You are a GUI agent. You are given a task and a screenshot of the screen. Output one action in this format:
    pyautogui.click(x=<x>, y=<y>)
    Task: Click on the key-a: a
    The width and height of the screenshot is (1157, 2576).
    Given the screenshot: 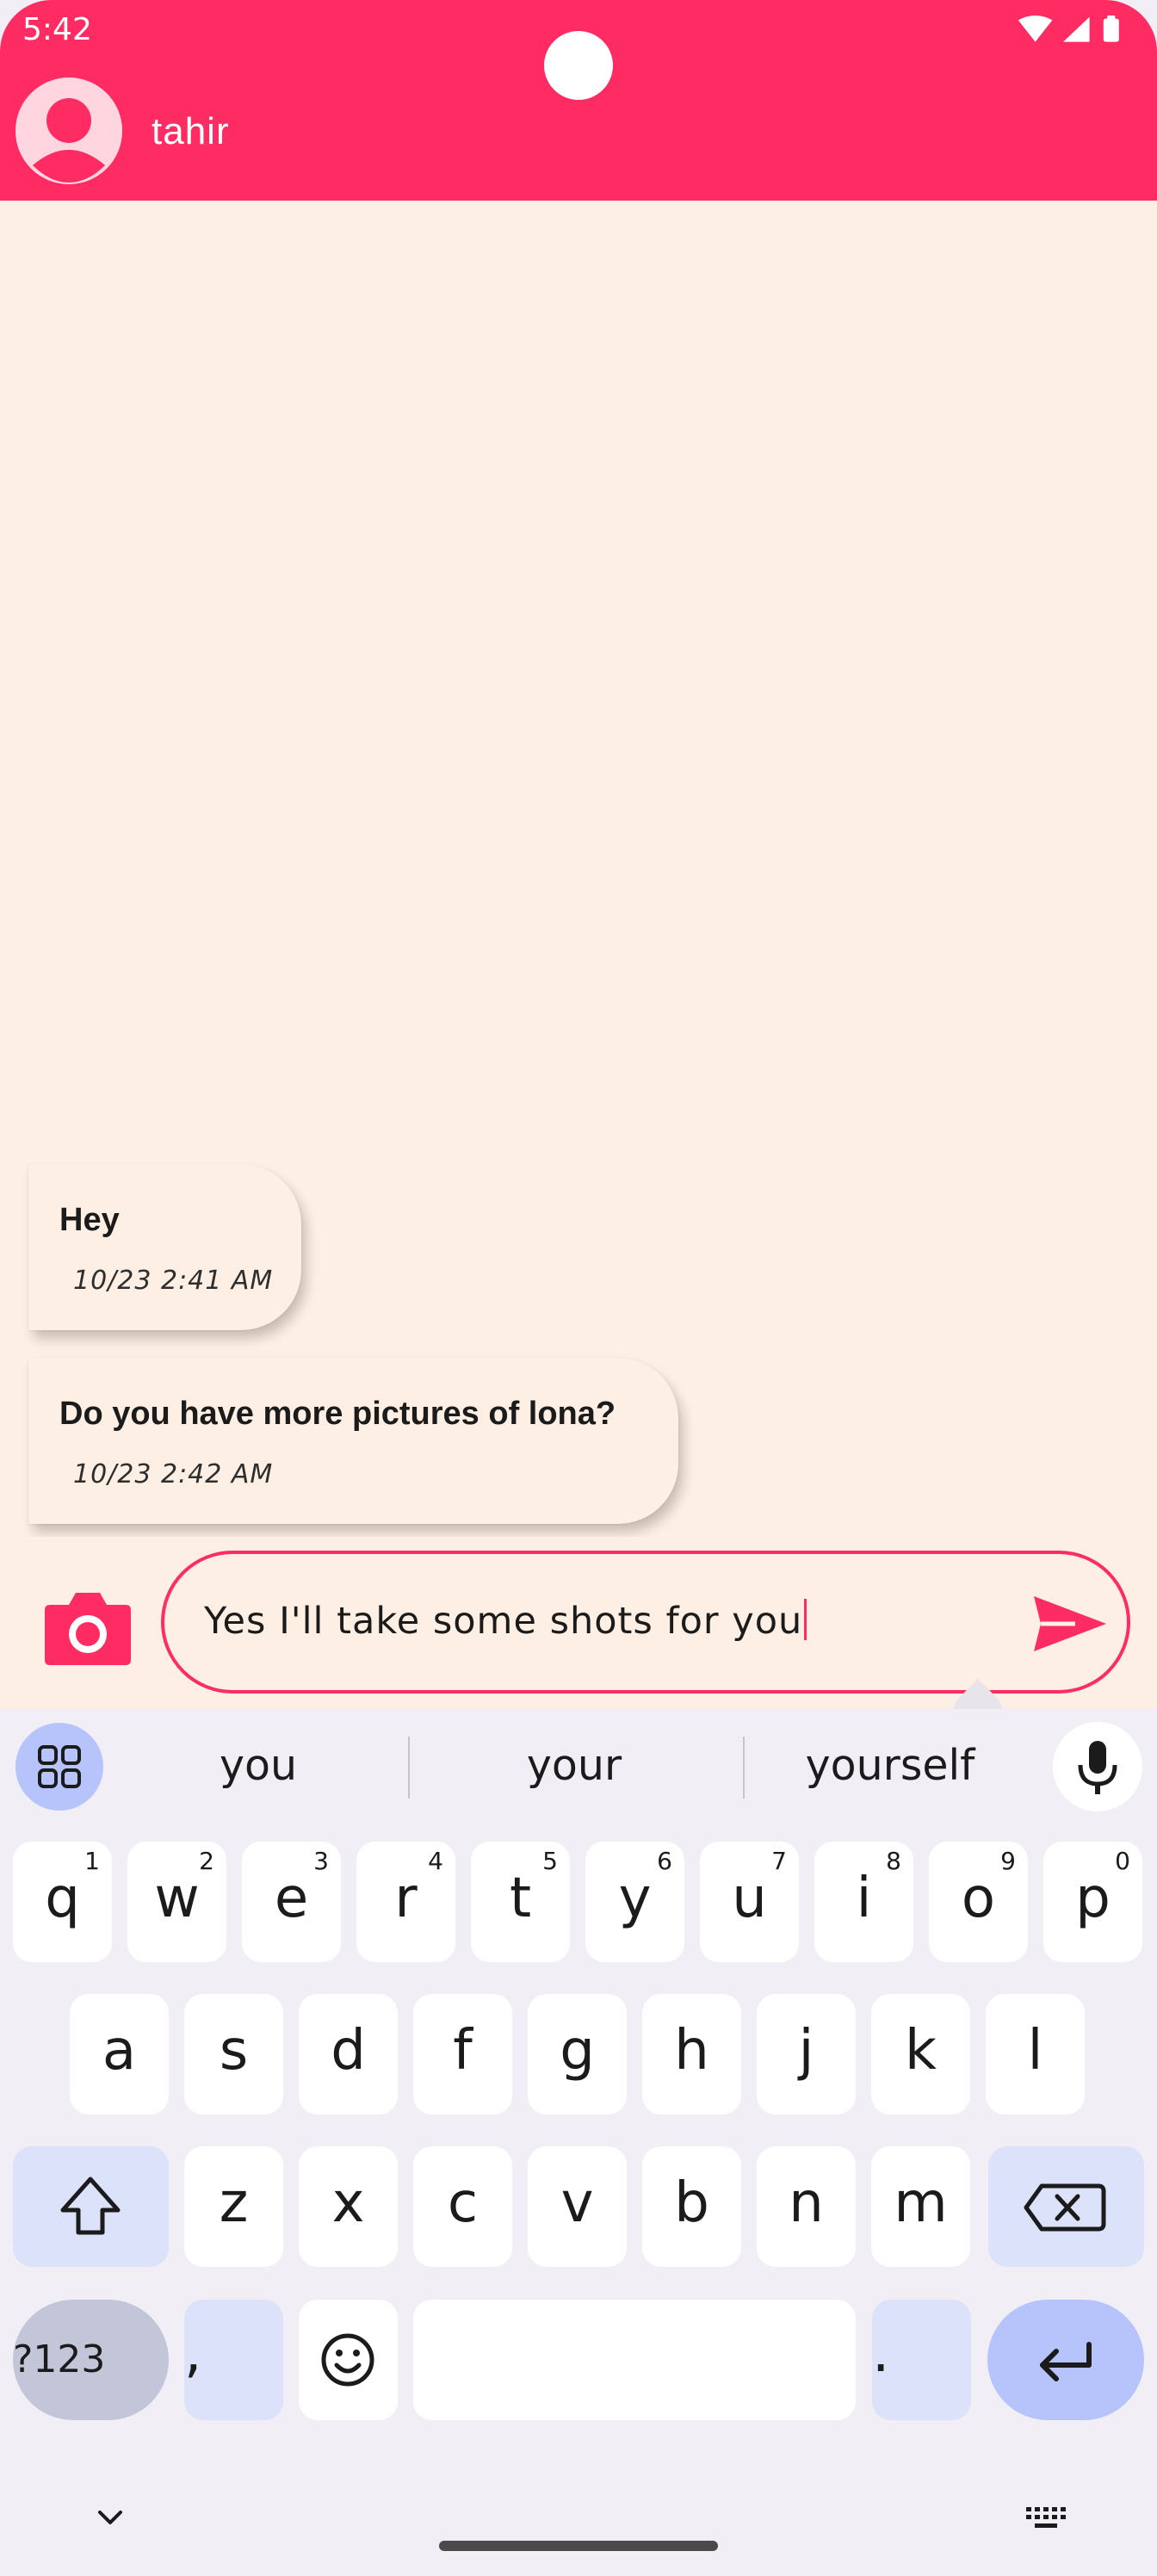 What is the action you would take?
    pyautogui.click(x=119, y=2055)
    